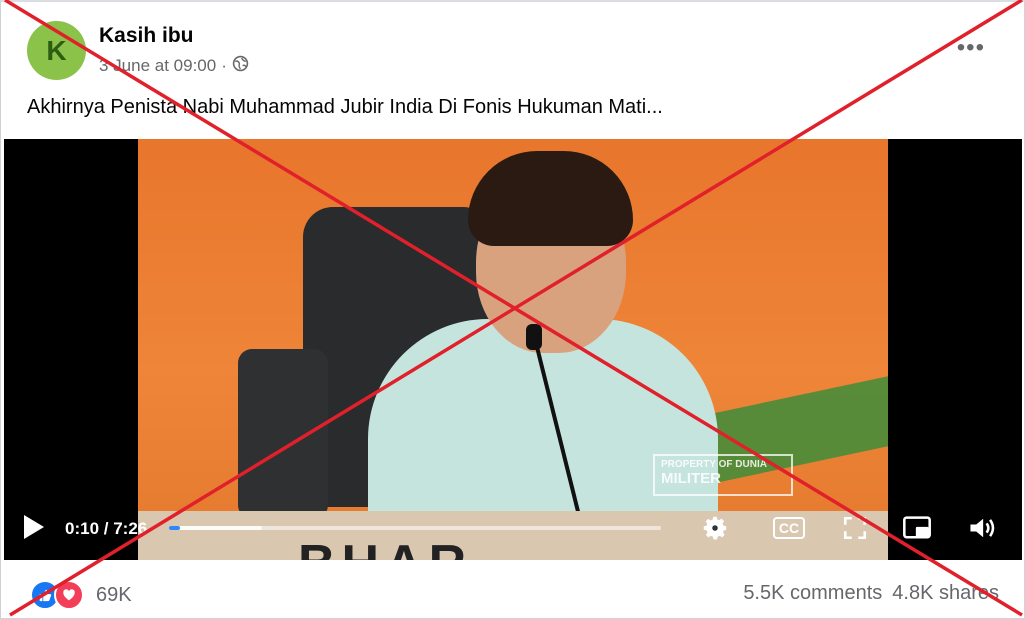 The image size is (1025, 619). Describe the element at coordinates (971, 48) in the screenshot. I see `more-options-button: •••` at that location.